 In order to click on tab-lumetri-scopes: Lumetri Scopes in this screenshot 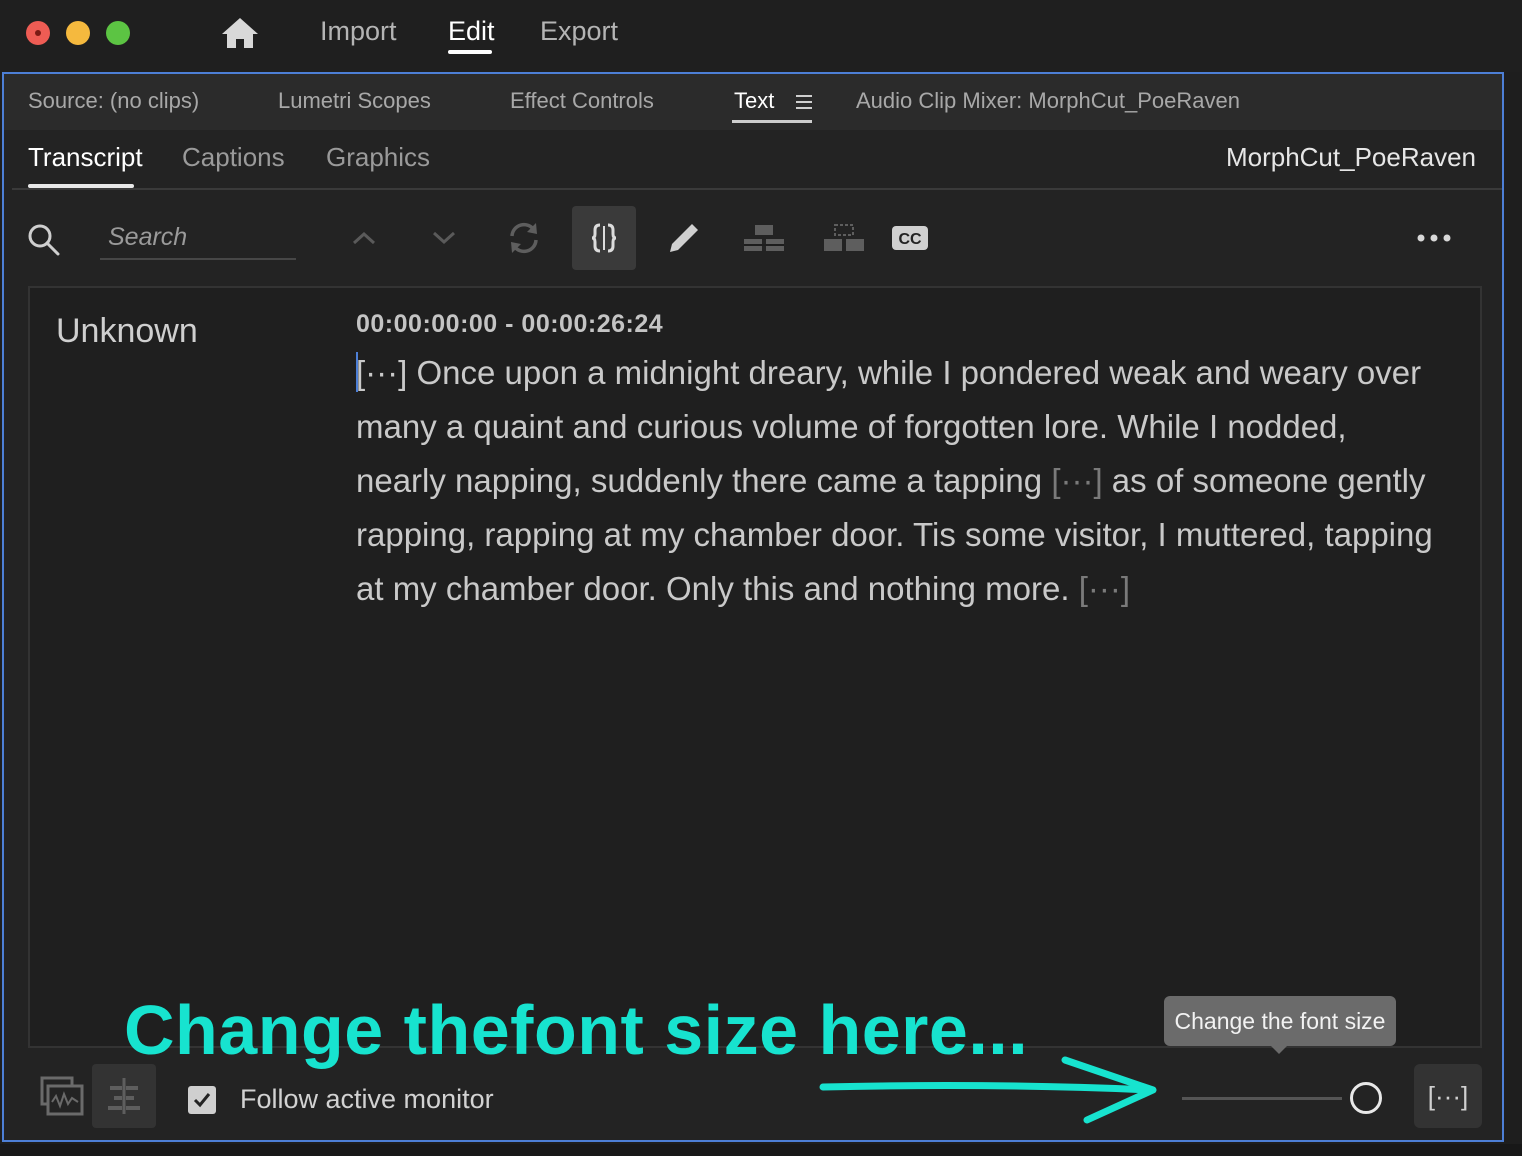, I will do `click(354, 101)`.